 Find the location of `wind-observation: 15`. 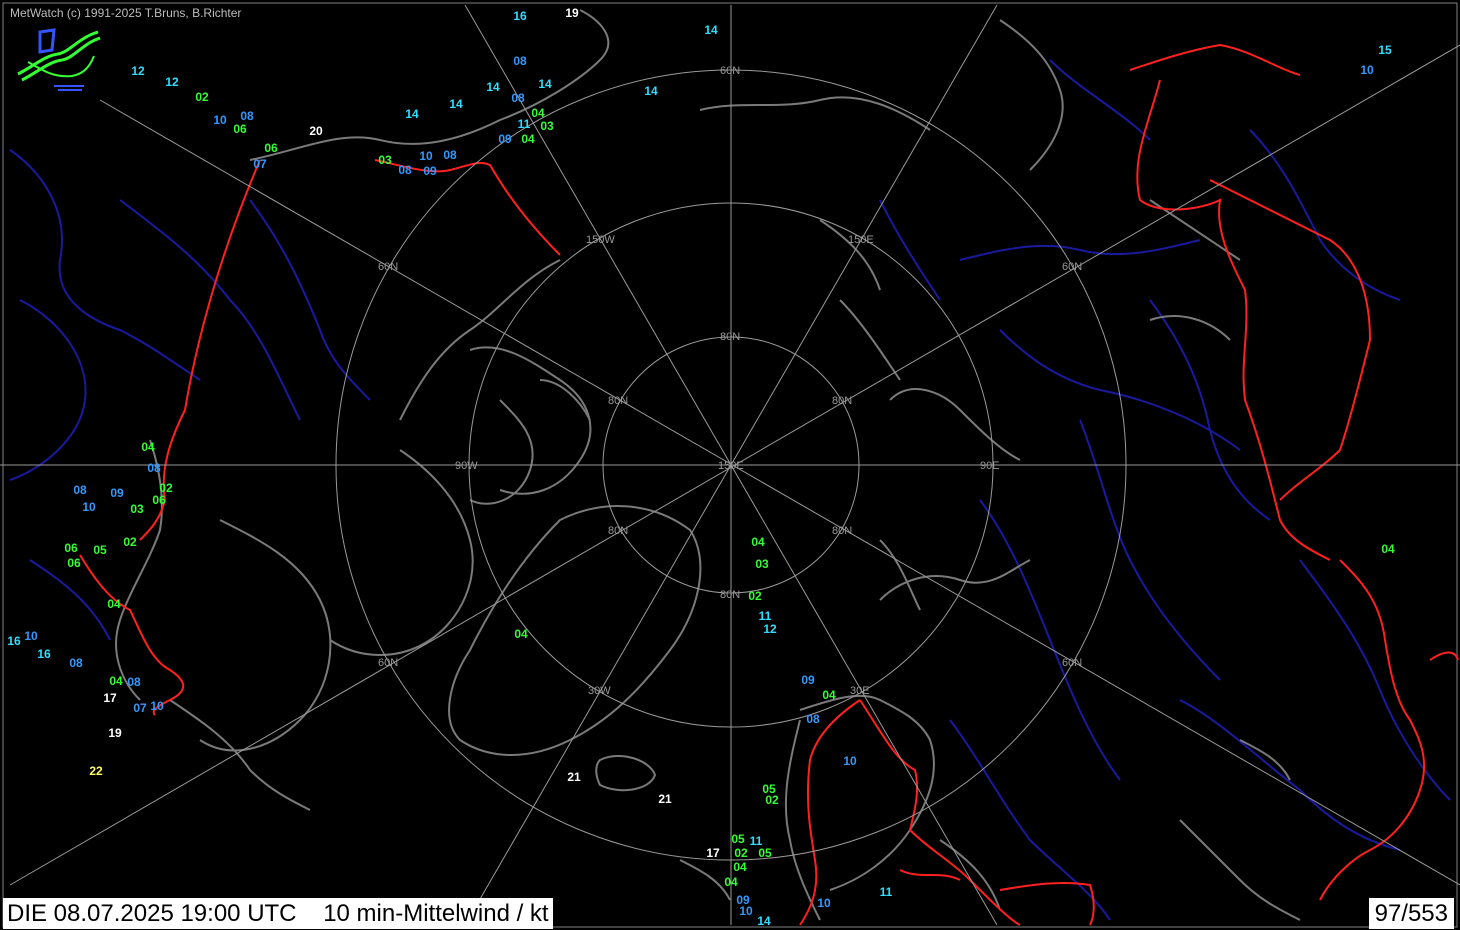

wind-observation: 15 is located at coordinates (1385, 50).